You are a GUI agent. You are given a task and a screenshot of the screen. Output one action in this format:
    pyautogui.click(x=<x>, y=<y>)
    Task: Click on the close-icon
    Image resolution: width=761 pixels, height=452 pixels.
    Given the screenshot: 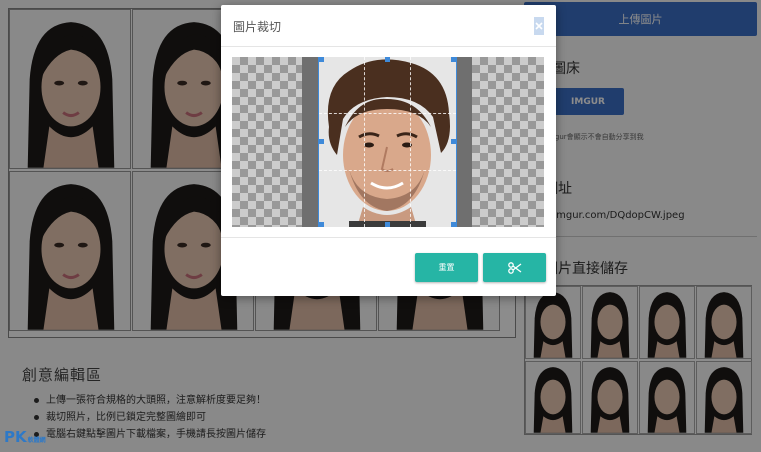 What is the action you would take?
    pyautogui.click(x=539, y=26)
    